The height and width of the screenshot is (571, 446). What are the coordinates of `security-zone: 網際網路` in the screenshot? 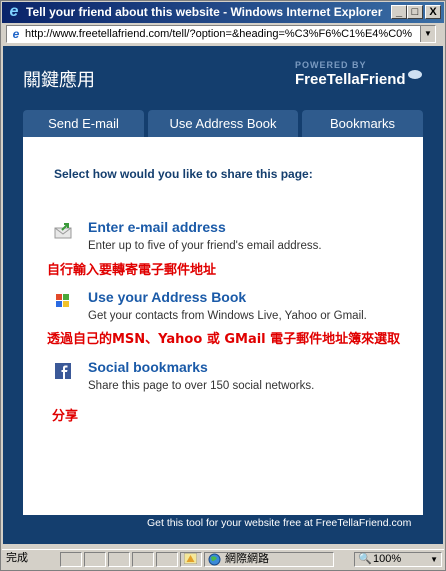 It's located at (269, 559).